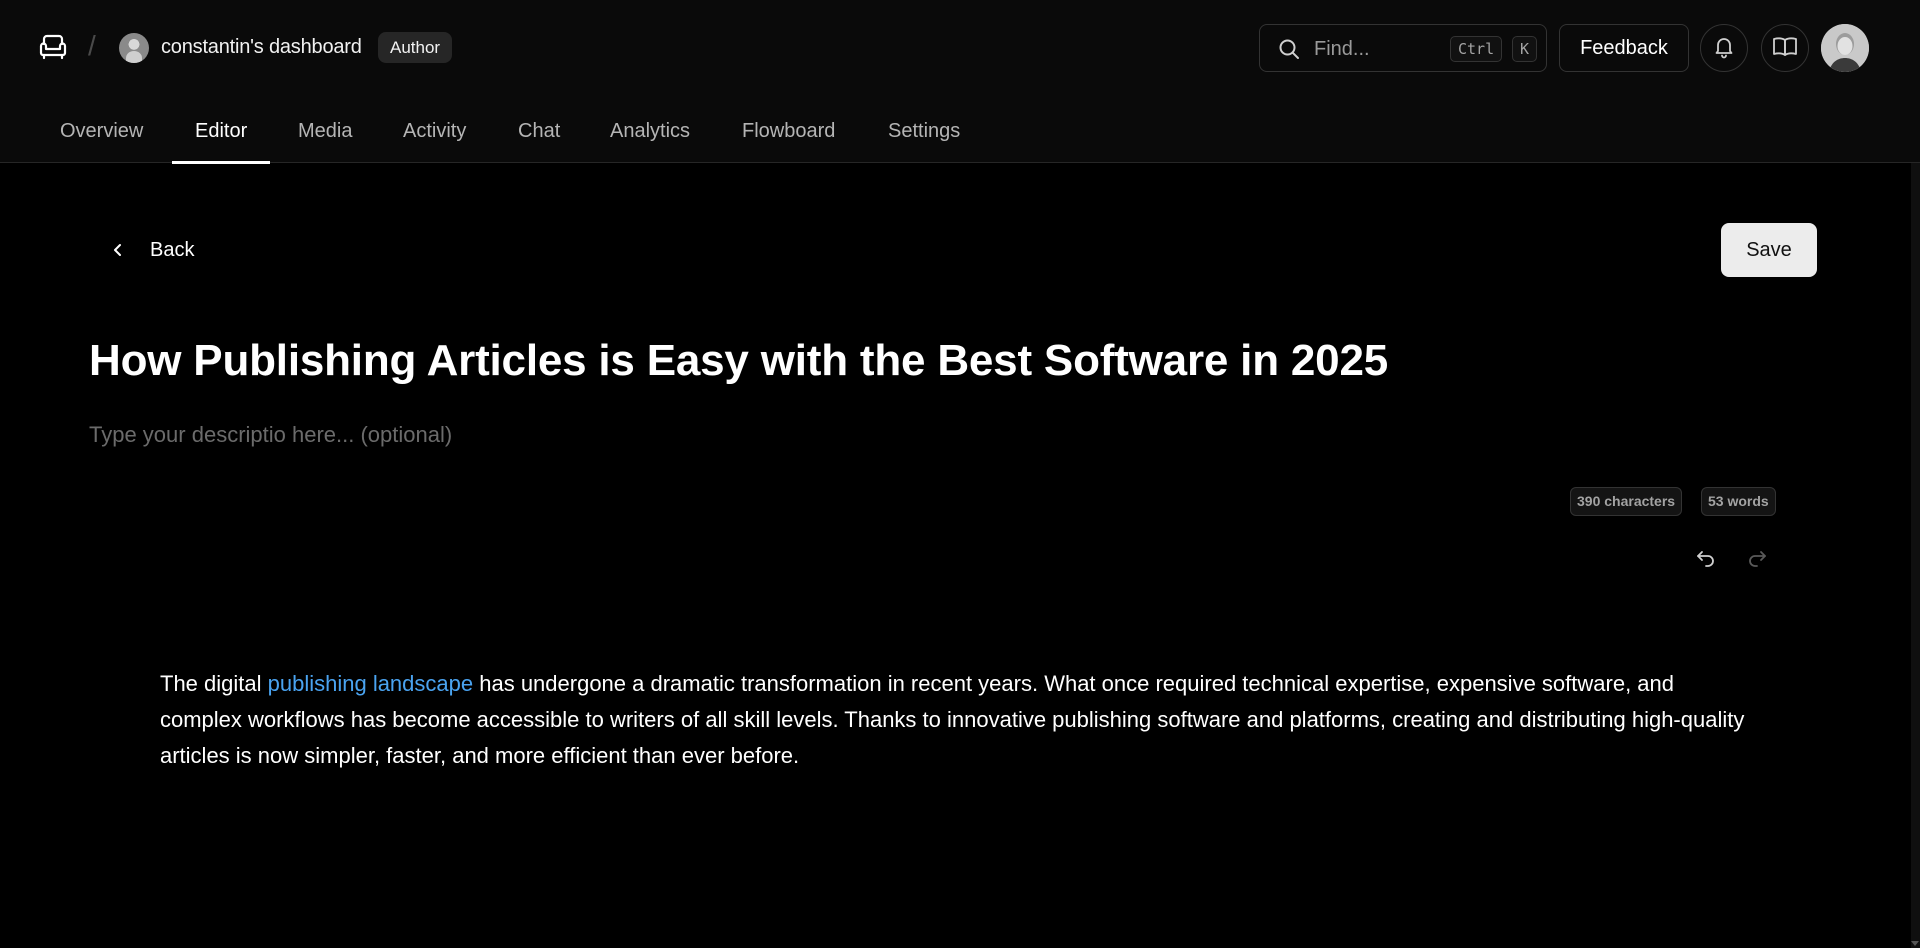 Image resolution: width=1920 pixels, height=948 pixels. I want to click on scroll-down-arrow-icon, so click(1915, 943).